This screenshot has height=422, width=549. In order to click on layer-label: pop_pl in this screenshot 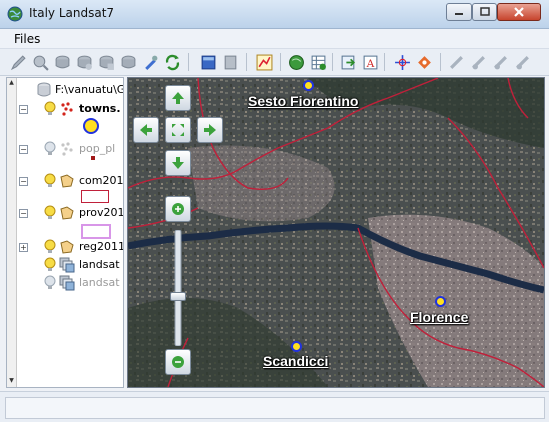, I will do `click(97, 148)`.